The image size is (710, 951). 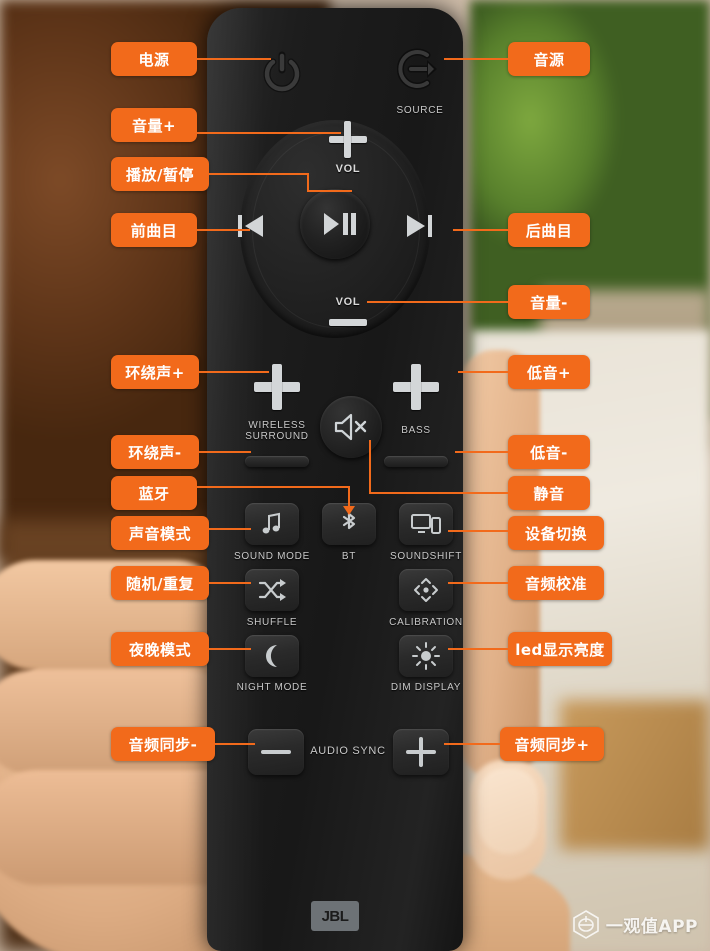 I want to click on callout-mute: 静音, so click(x=549, y=493).